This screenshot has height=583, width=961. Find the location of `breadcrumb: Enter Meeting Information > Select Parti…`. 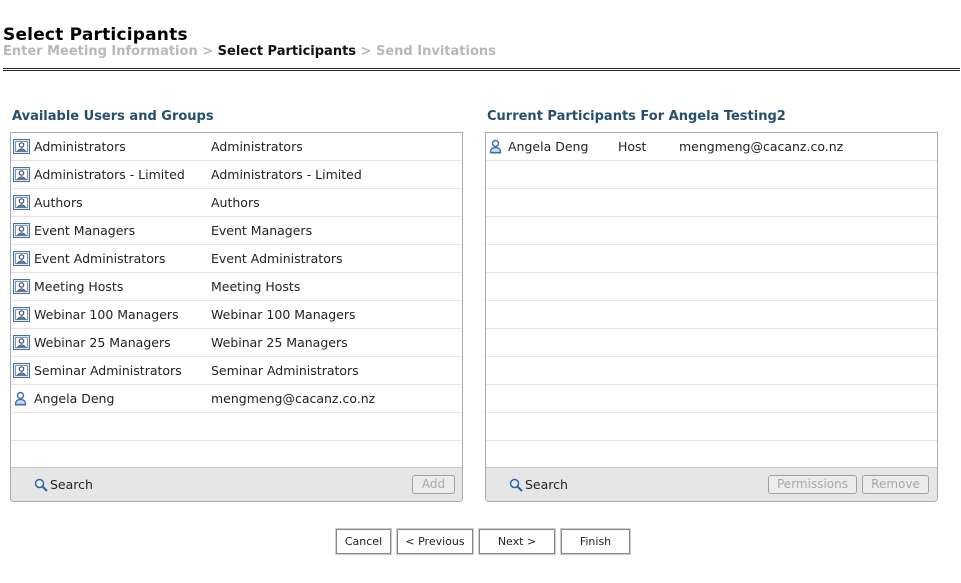

breadcrumb: Enter Meeting Information > Select Parti… is located at coordinates (249, 51).